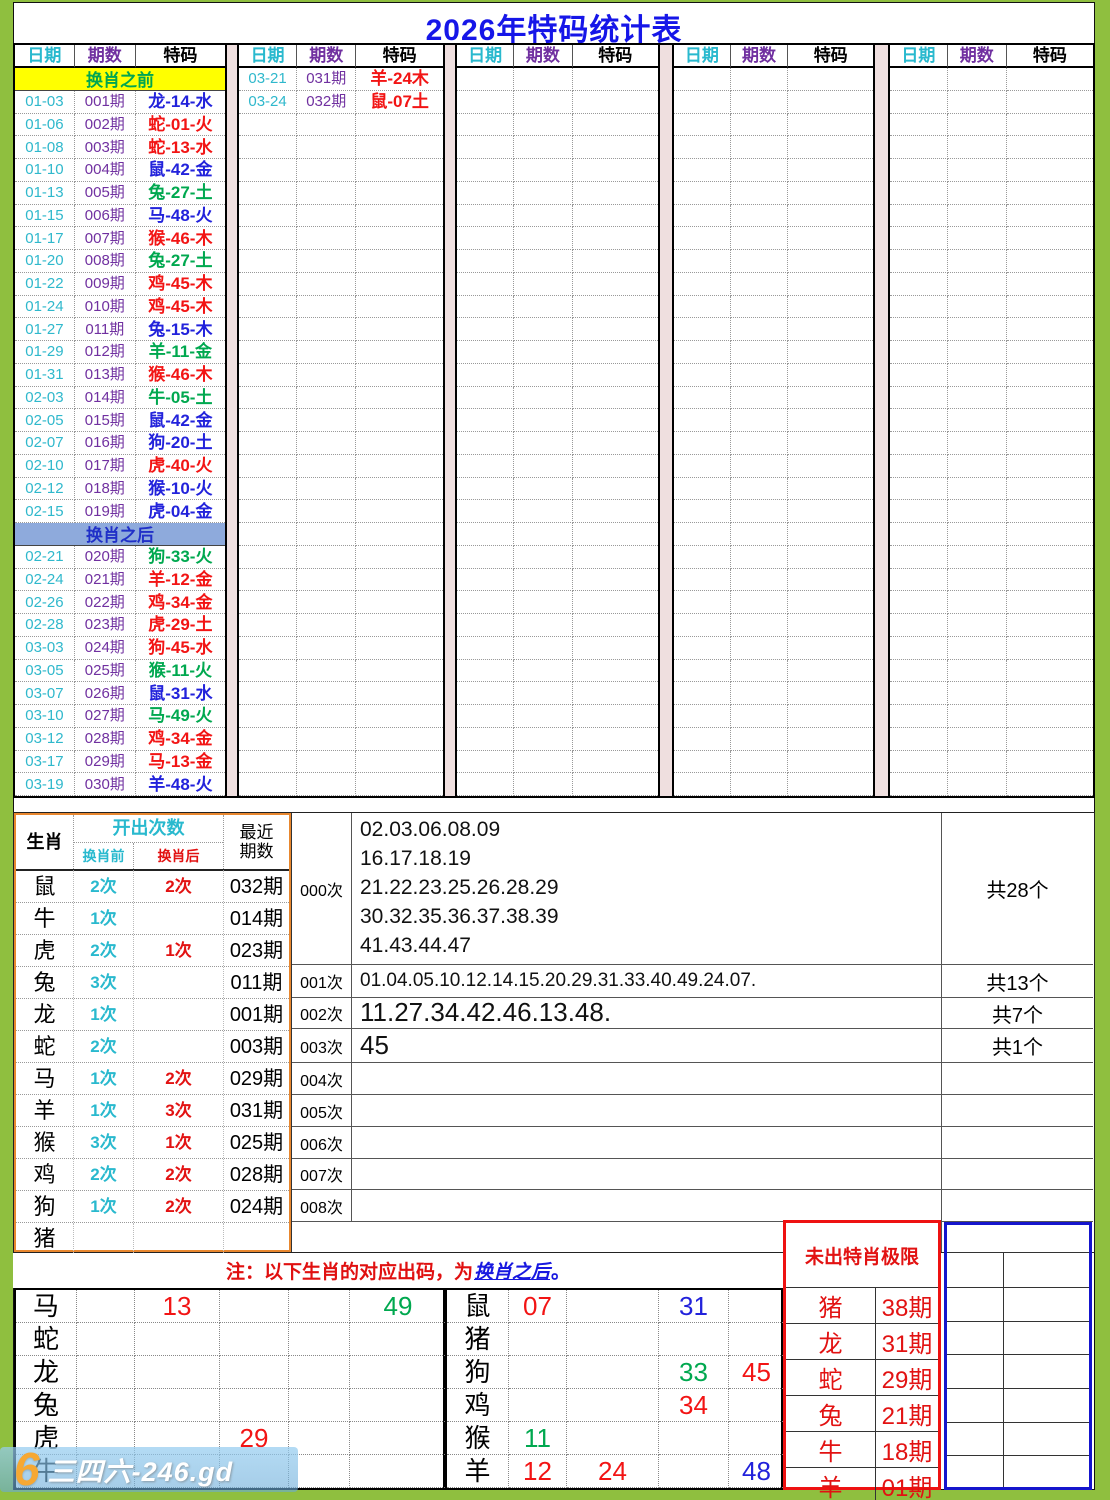 The width and height of the screenshot is (1110, 1500). What do you see at coordinates (478, 1438) in the screenshot?
I see `bottom-zodiac-name: 猴` at bounding box center [478, 1438].